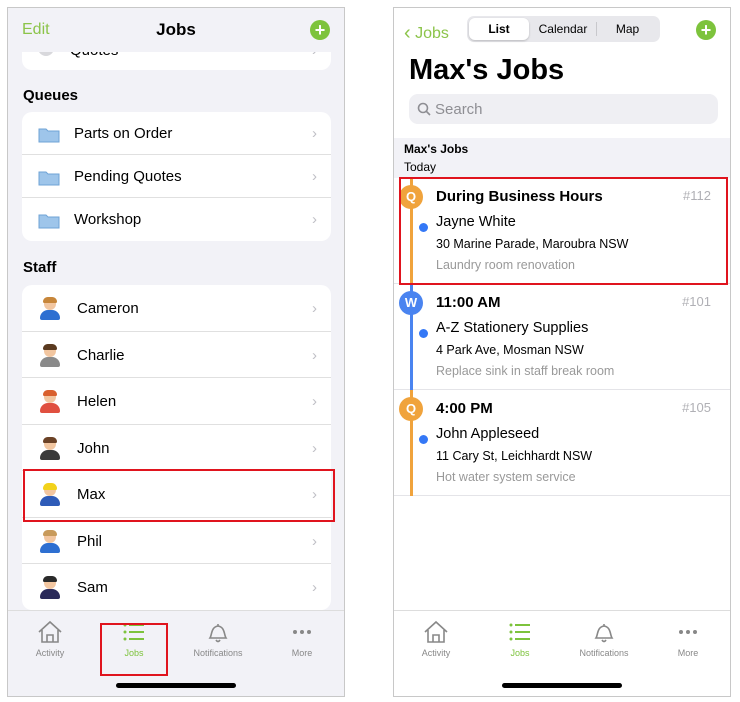 The image size is (740, 702). I want to click on job-time: 11:00 AM, so click(468, 302).